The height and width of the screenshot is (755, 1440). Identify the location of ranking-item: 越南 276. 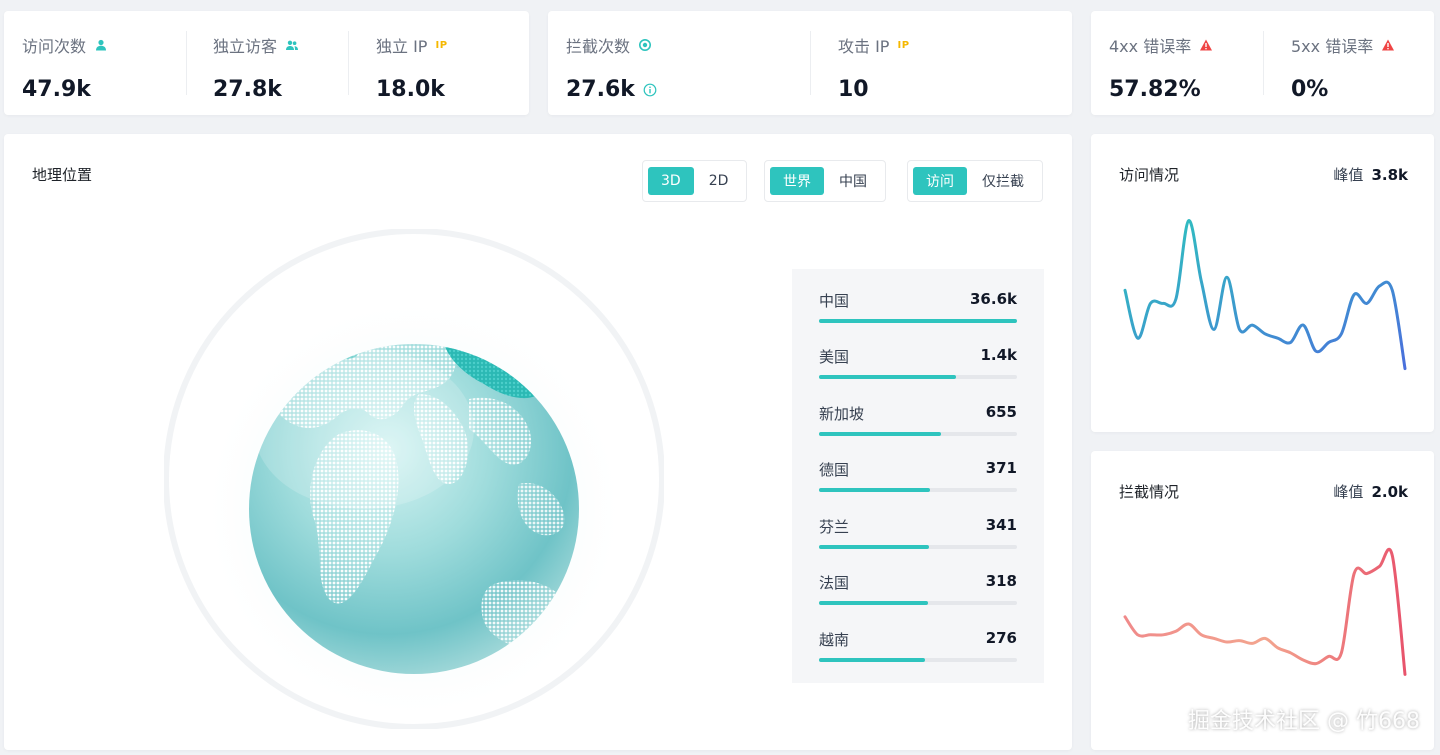
(918, 649).